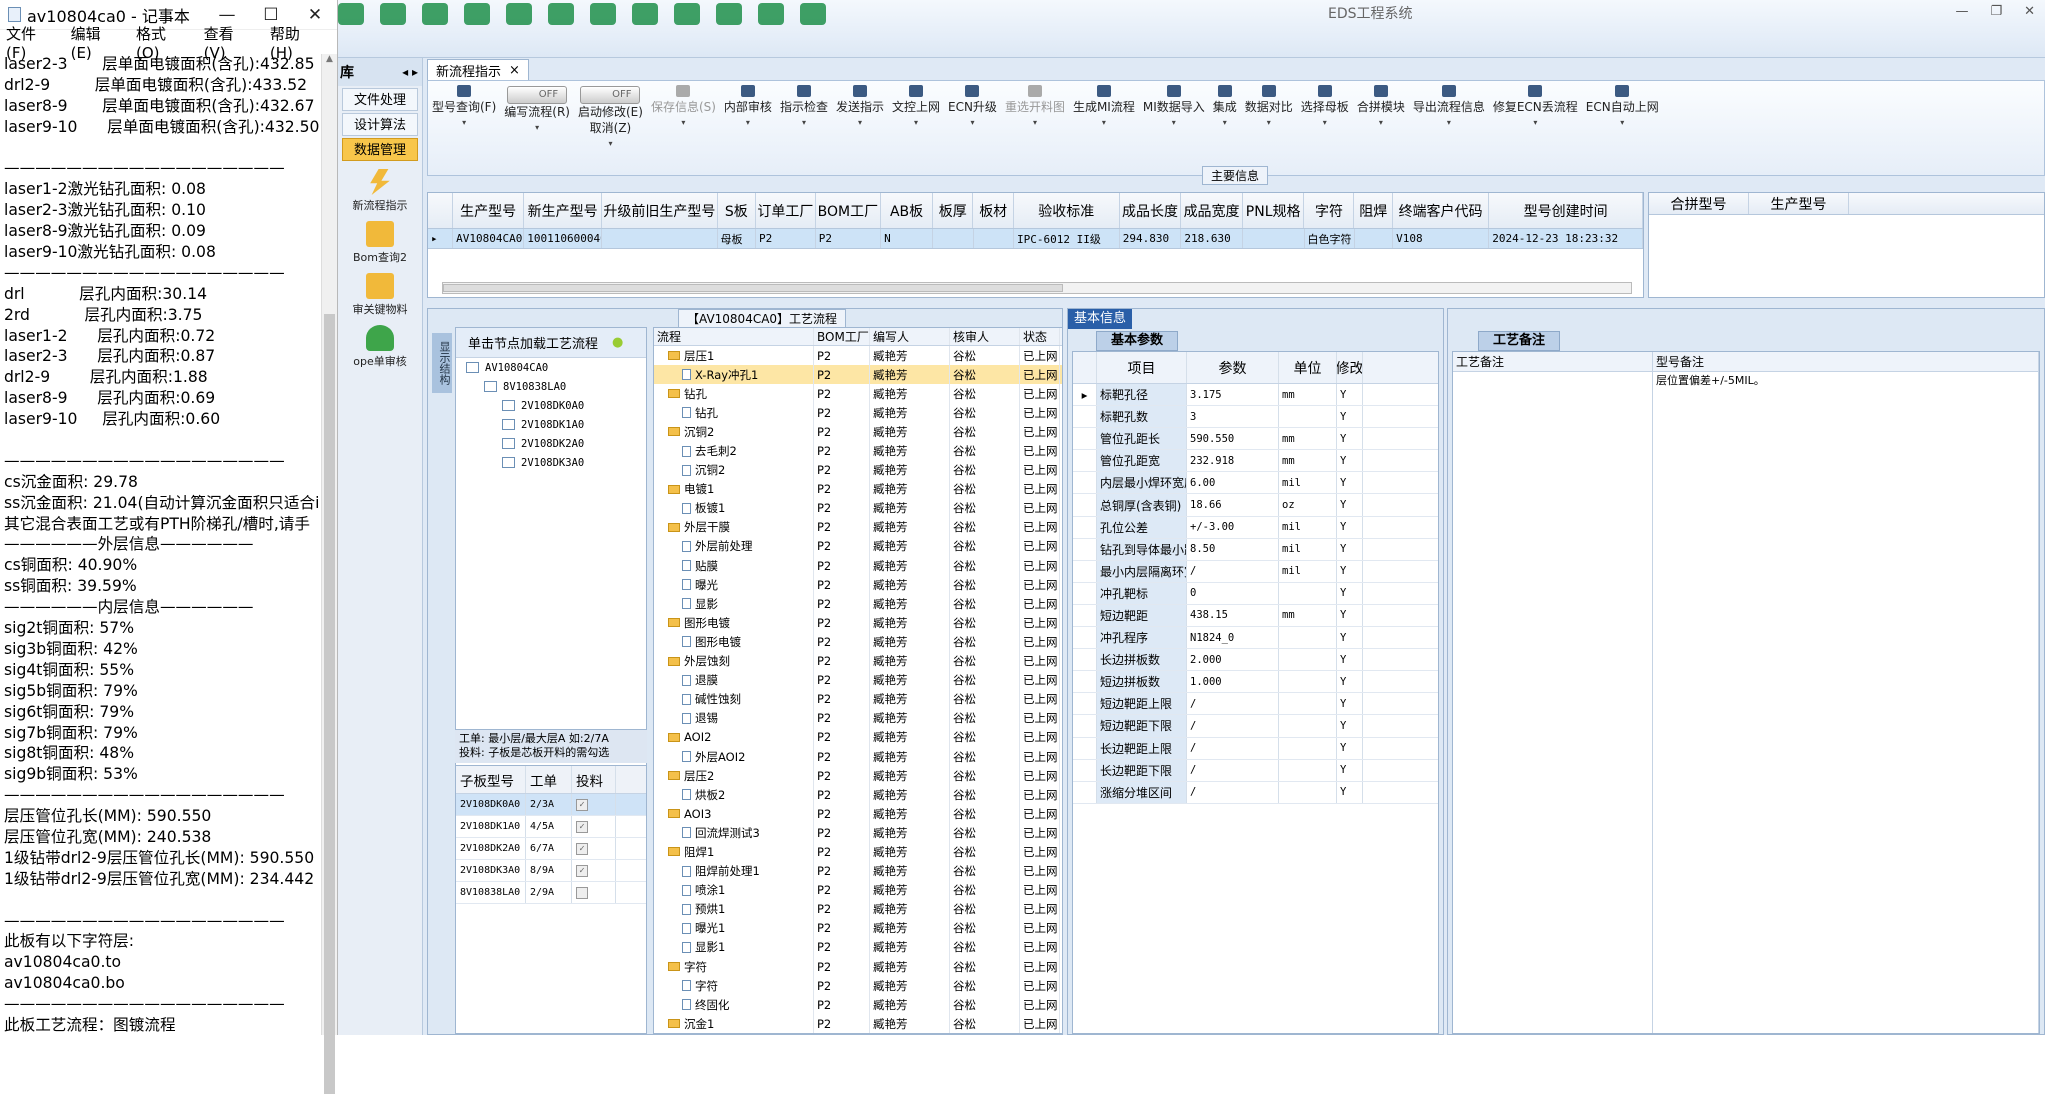  I want to click on param-value: 2.000, so click(1233, 660).